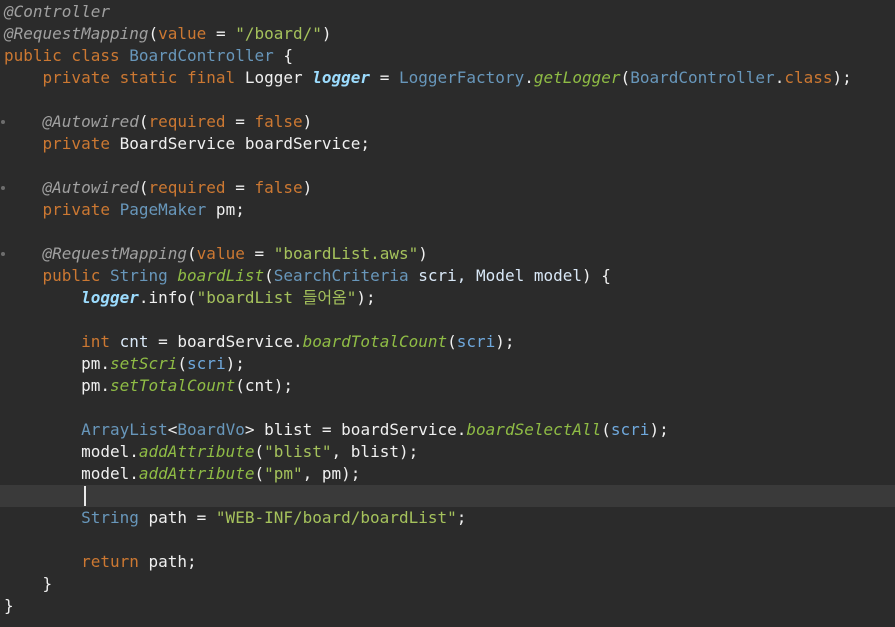  Describe the element at coordinates (216, 254) in the screenshot. I see `code-text: @RequestMapping(value = "boardList.aws")` at that location.